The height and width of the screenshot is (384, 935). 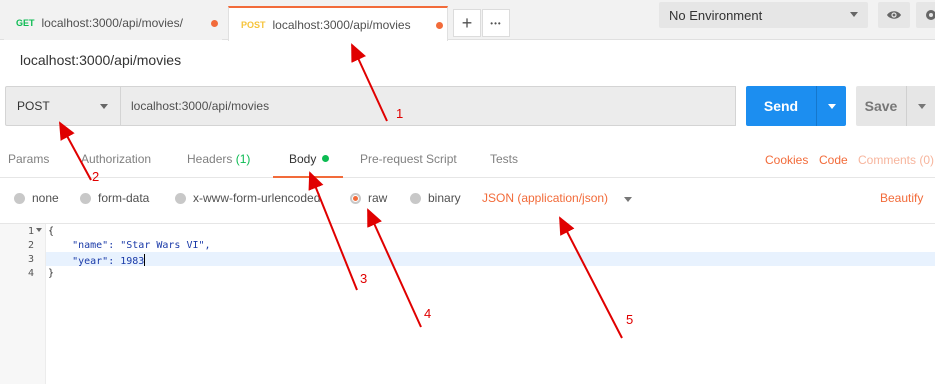 What do you see at coordinates (28, 159) in the screenshot?
I see `tab-params: Params` at bounding box center [28, 159].